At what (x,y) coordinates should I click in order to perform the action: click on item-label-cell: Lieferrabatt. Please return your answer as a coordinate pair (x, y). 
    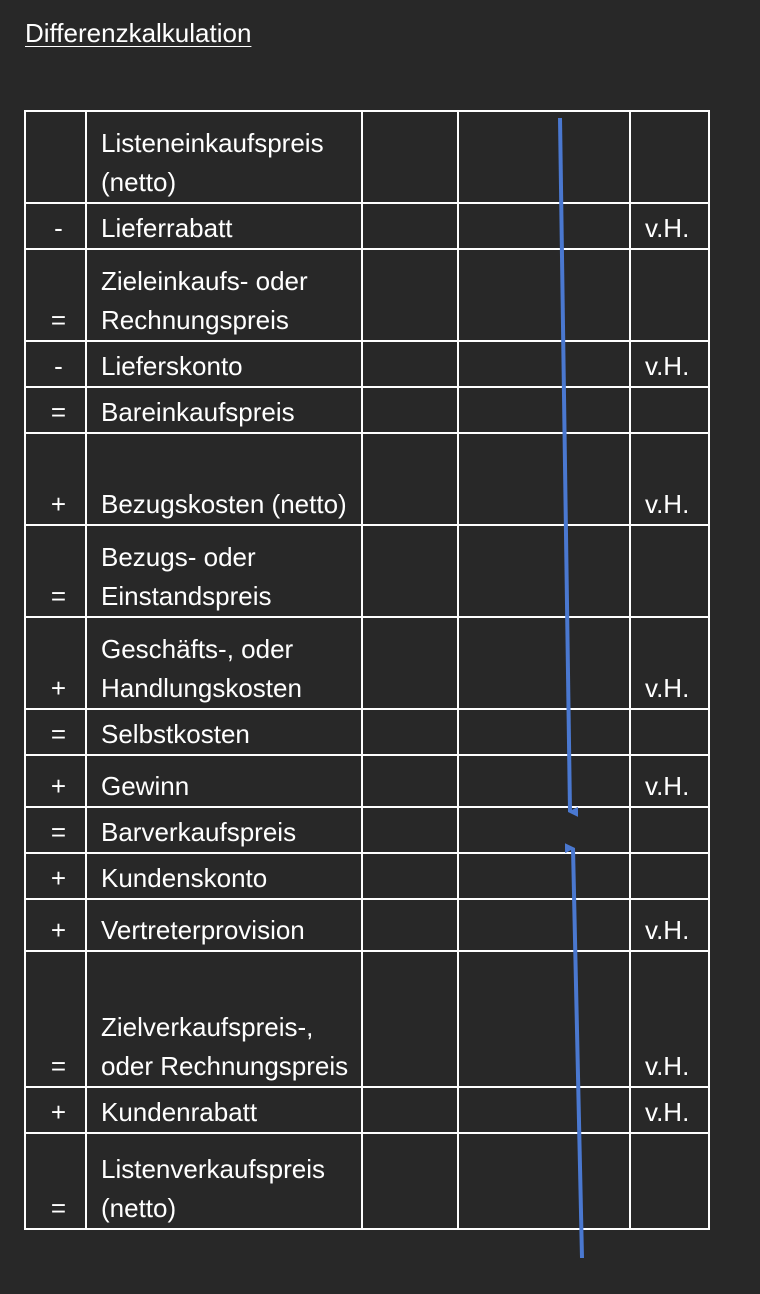
    Looking at the image, I should click on (224, 226).